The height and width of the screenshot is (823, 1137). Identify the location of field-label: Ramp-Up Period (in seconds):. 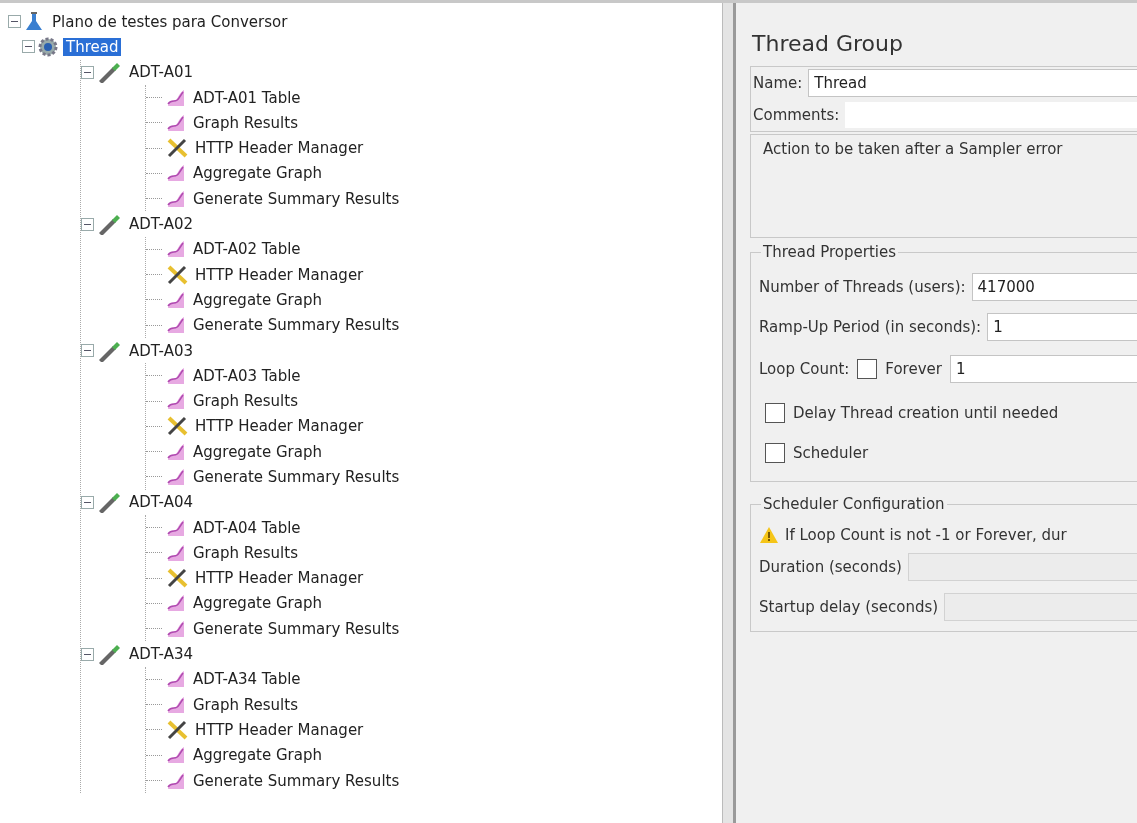
(870, 327).